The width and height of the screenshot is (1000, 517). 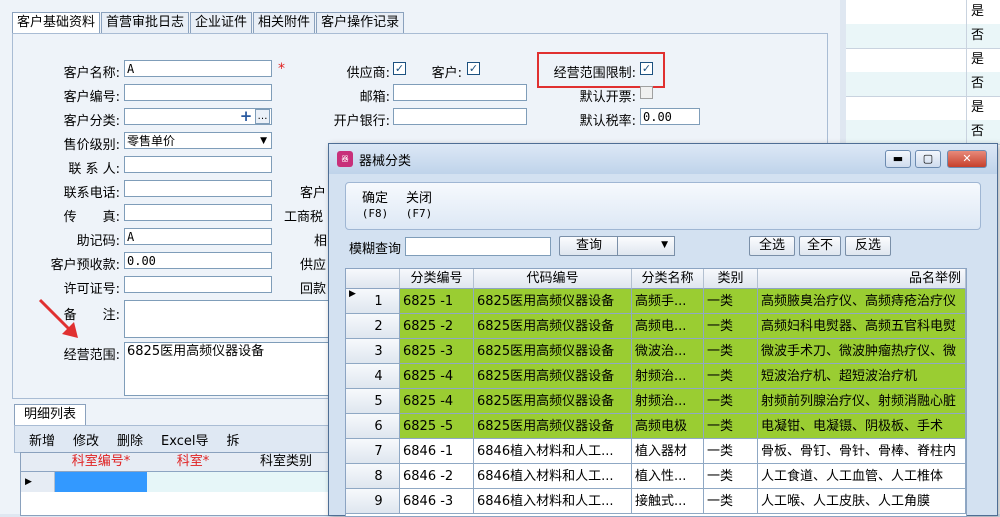 I want to click on table-cell: 人工食道、人工血管、人工椎体, so click(x=862, y=476).